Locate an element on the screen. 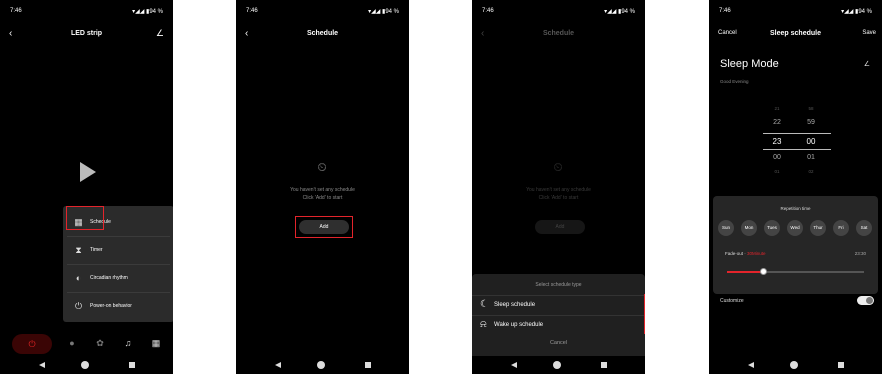 The height and width of the screenshot is (374, 882). option-sleep-schedule: ☾ Sleep schedule is located at coordinates (558, 305).